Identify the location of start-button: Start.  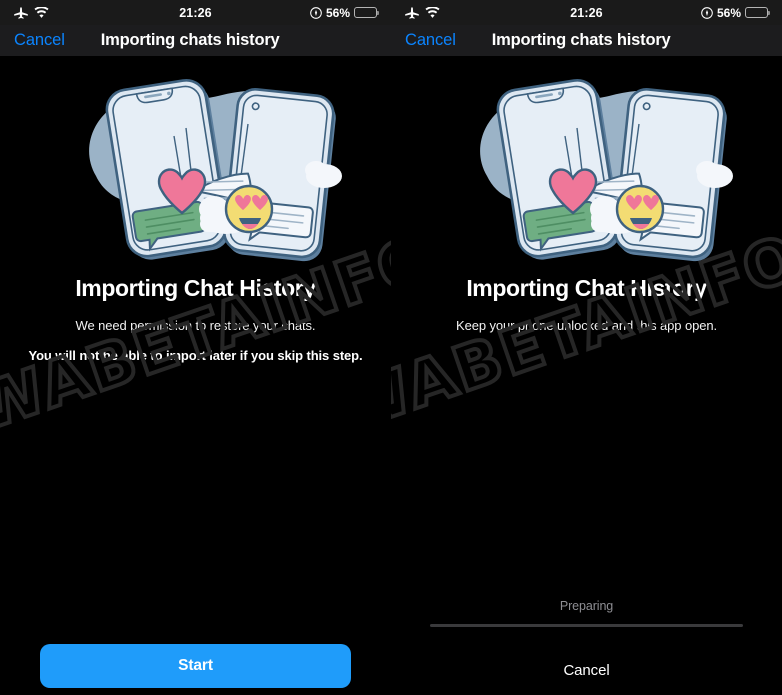
(195, 666).